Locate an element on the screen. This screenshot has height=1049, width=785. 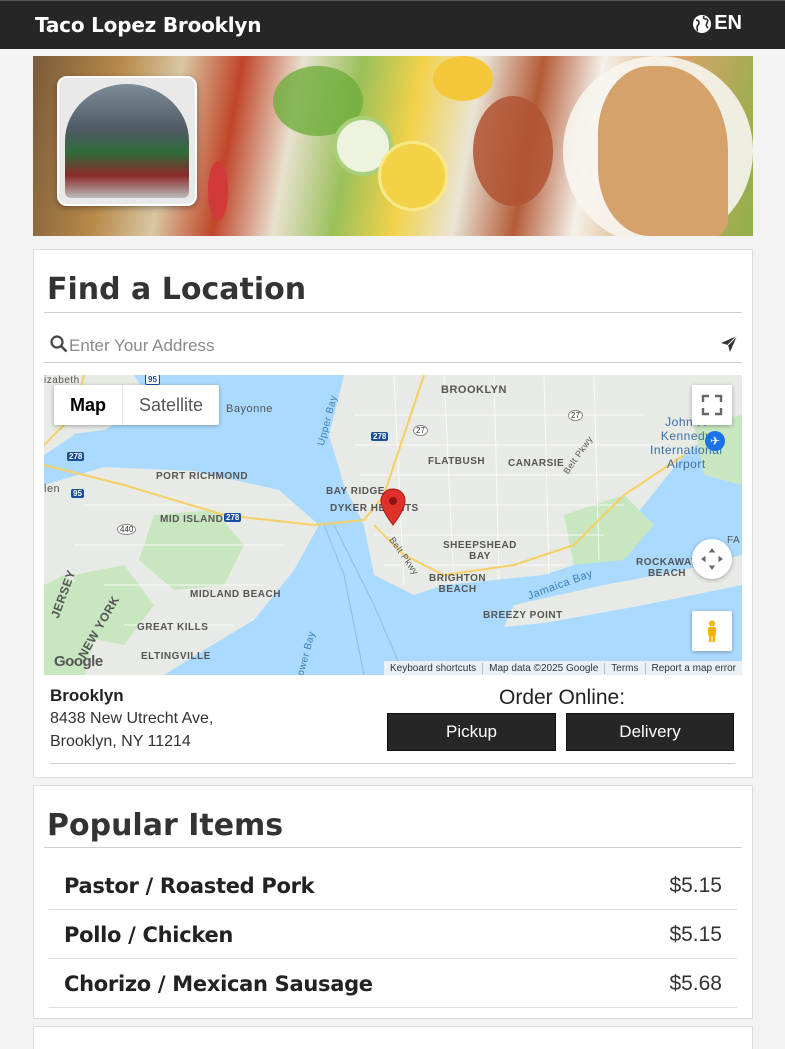
location-pin-icon is located at coordinates (393, 507).